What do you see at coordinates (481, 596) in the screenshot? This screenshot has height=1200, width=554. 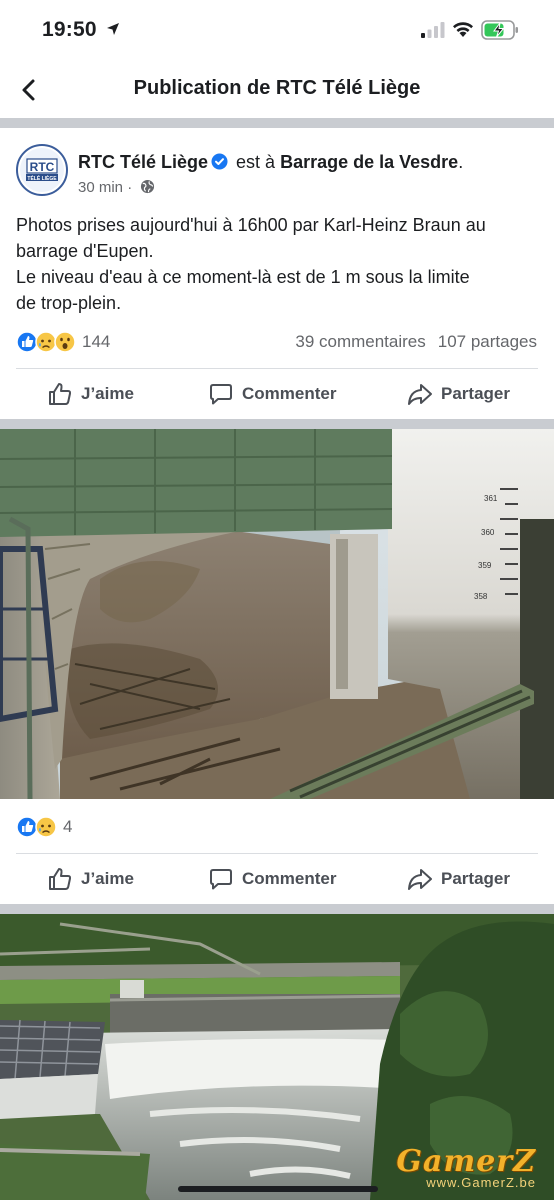 I see `svg-text: 358` at bounding box center [481, 596].